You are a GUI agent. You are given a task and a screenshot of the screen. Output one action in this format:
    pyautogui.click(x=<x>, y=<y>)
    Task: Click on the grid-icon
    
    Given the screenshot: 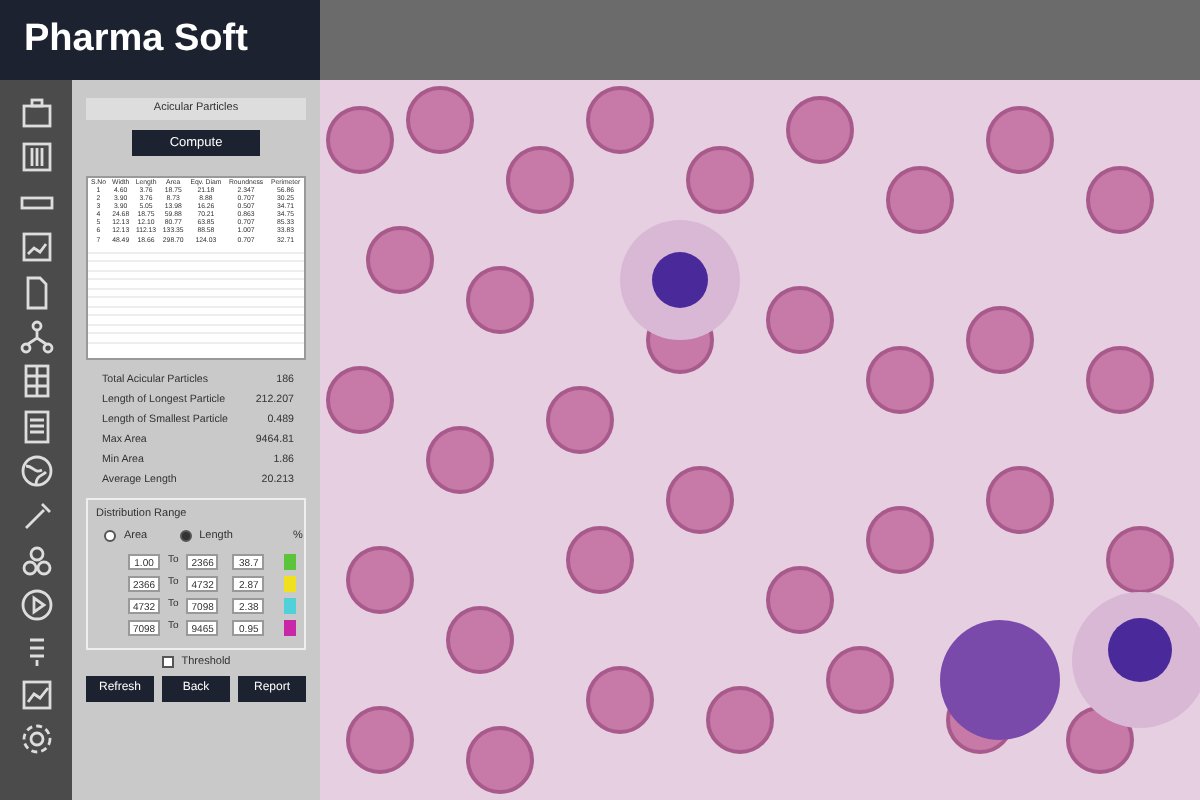 What is the action you would take?
    pyautogui.click(x=36, y=381)
    